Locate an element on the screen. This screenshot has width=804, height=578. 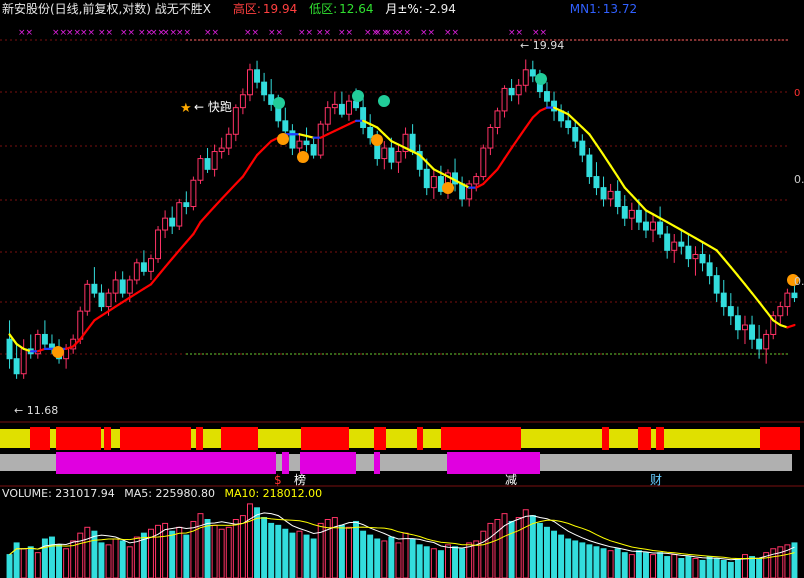
band-label-dollar: $ is located at coordinates (278, 480).